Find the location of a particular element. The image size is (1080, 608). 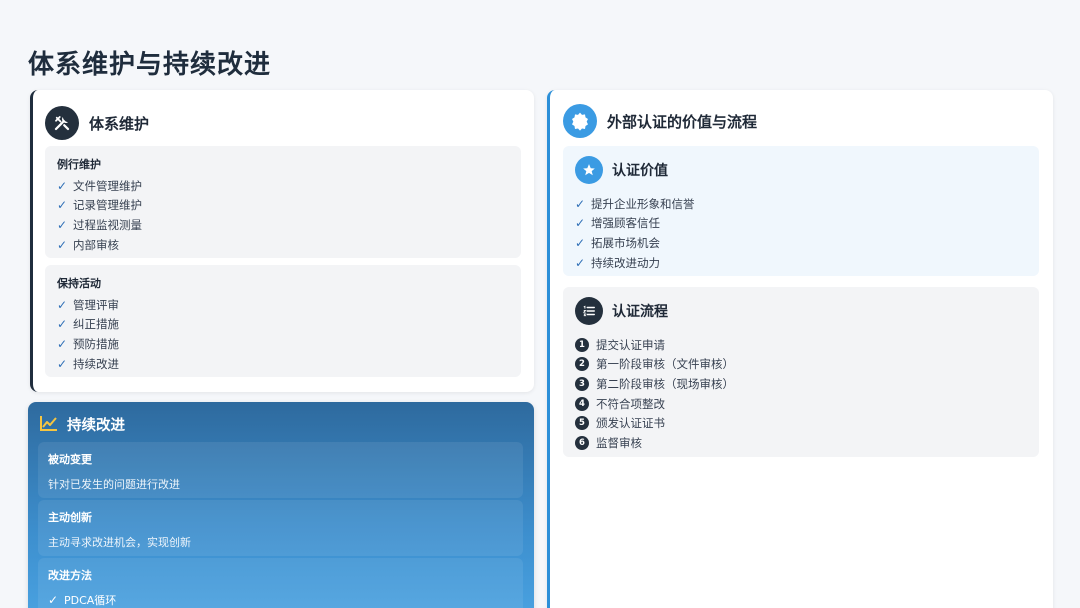

list-item: ✓ 预防措施 is located at coordinates (88, 343).